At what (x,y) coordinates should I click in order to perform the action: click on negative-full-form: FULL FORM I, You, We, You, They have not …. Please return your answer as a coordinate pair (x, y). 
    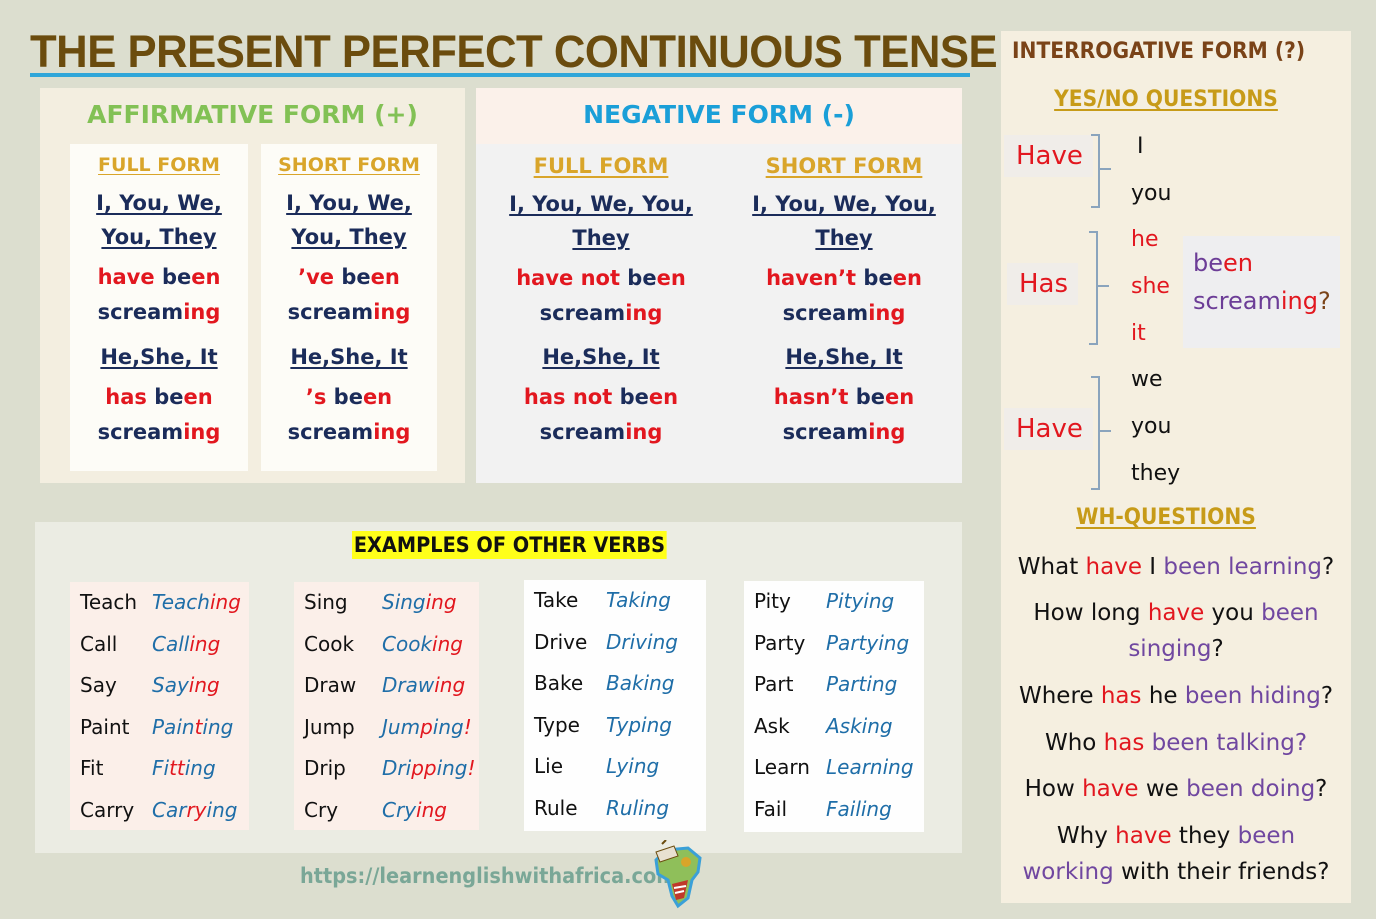
    Looking at the image, I should click on (601, 309).